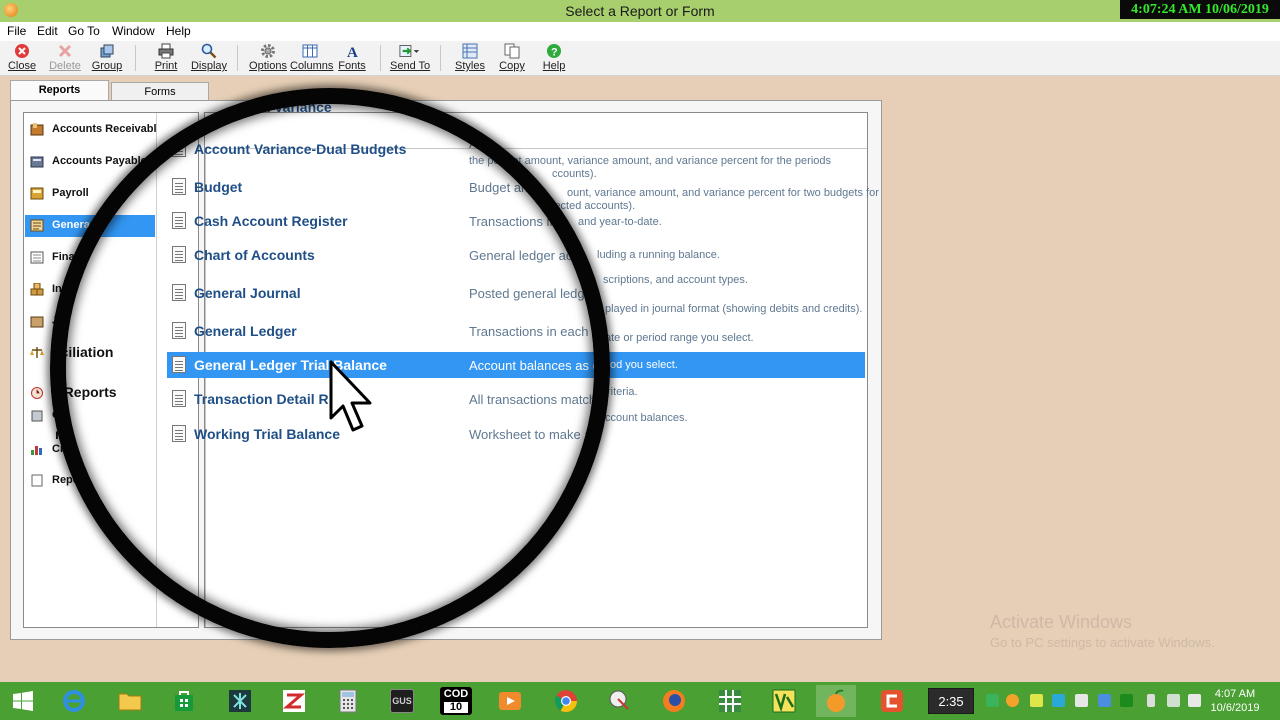  What do you see at coordinates (1235, 701) in the screenshot?
I see `taskbar-clock: 4:07 AM 10/6/2019` at bounding box center [1235, 701].